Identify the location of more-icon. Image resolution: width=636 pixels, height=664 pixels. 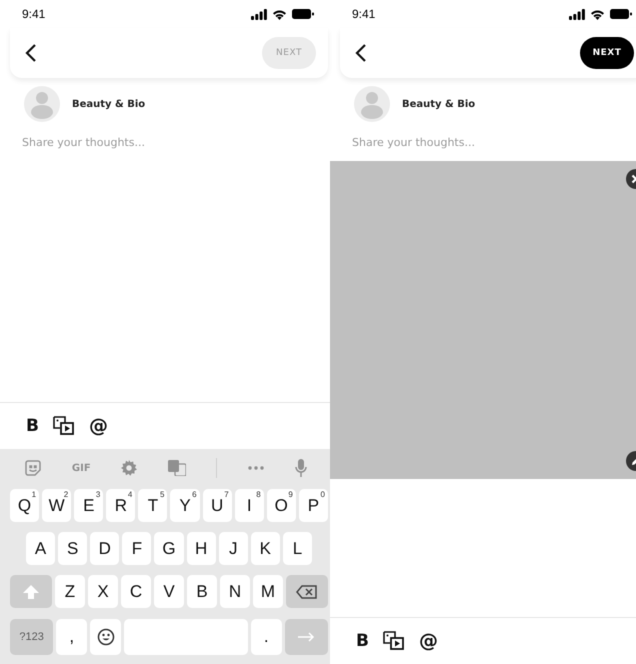
(256, 468).